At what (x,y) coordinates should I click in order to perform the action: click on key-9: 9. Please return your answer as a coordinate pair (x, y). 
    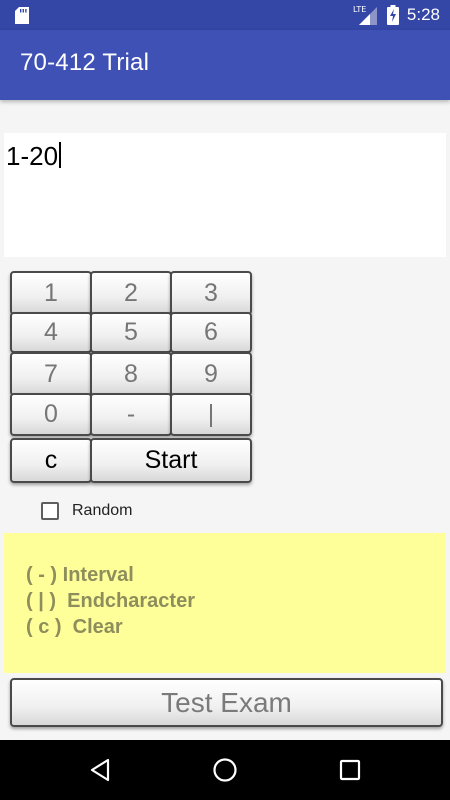
    Looking at the image, I should click on (211, 374).